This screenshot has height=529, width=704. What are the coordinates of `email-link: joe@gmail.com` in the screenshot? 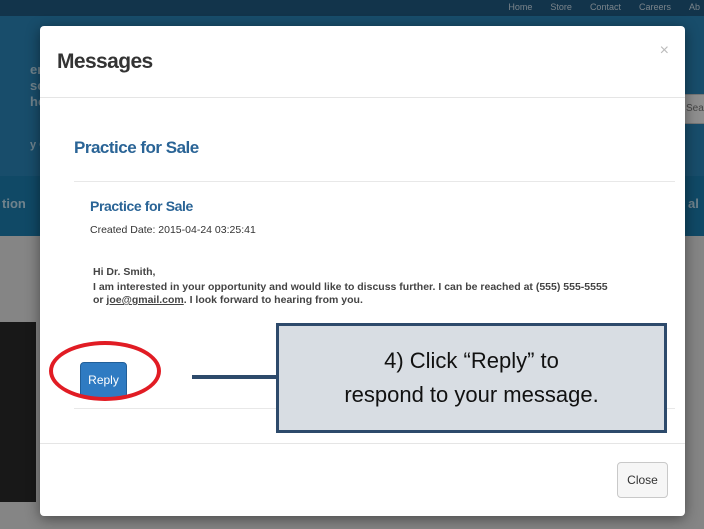 It's located at (144, 300).